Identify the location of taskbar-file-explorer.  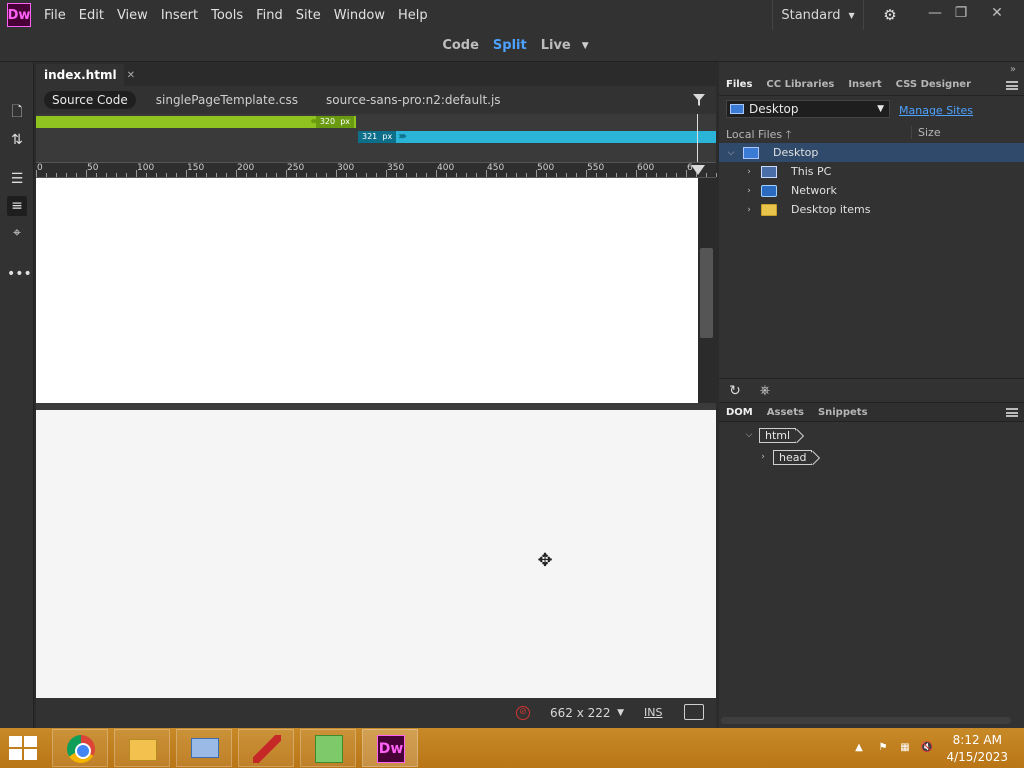
(142, 748).